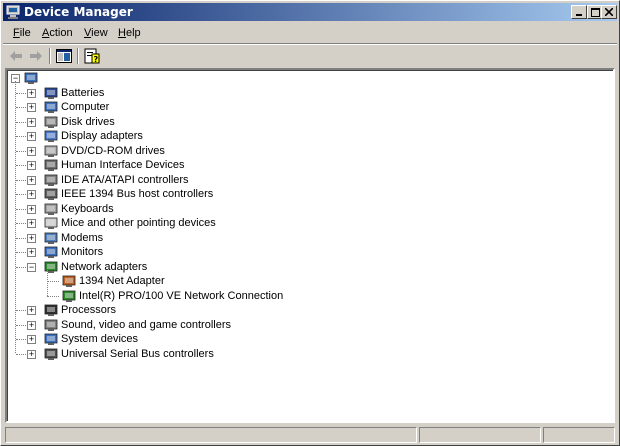 Image resolution: width=620 pixels, height=446 pixels. I want to click on tree-item-label: Sound, video and game controllers, so click(146, 325).